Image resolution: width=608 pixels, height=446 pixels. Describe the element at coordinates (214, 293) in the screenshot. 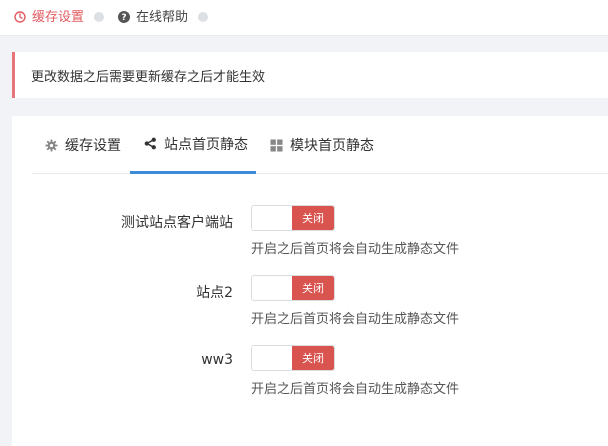

I see `site-label: 站点2` at that location.